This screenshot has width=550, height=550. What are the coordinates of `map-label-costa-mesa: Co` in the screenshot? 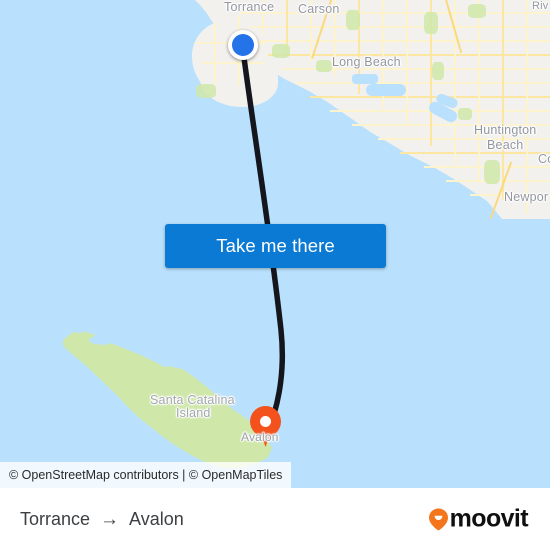 It's located at (544, 159).